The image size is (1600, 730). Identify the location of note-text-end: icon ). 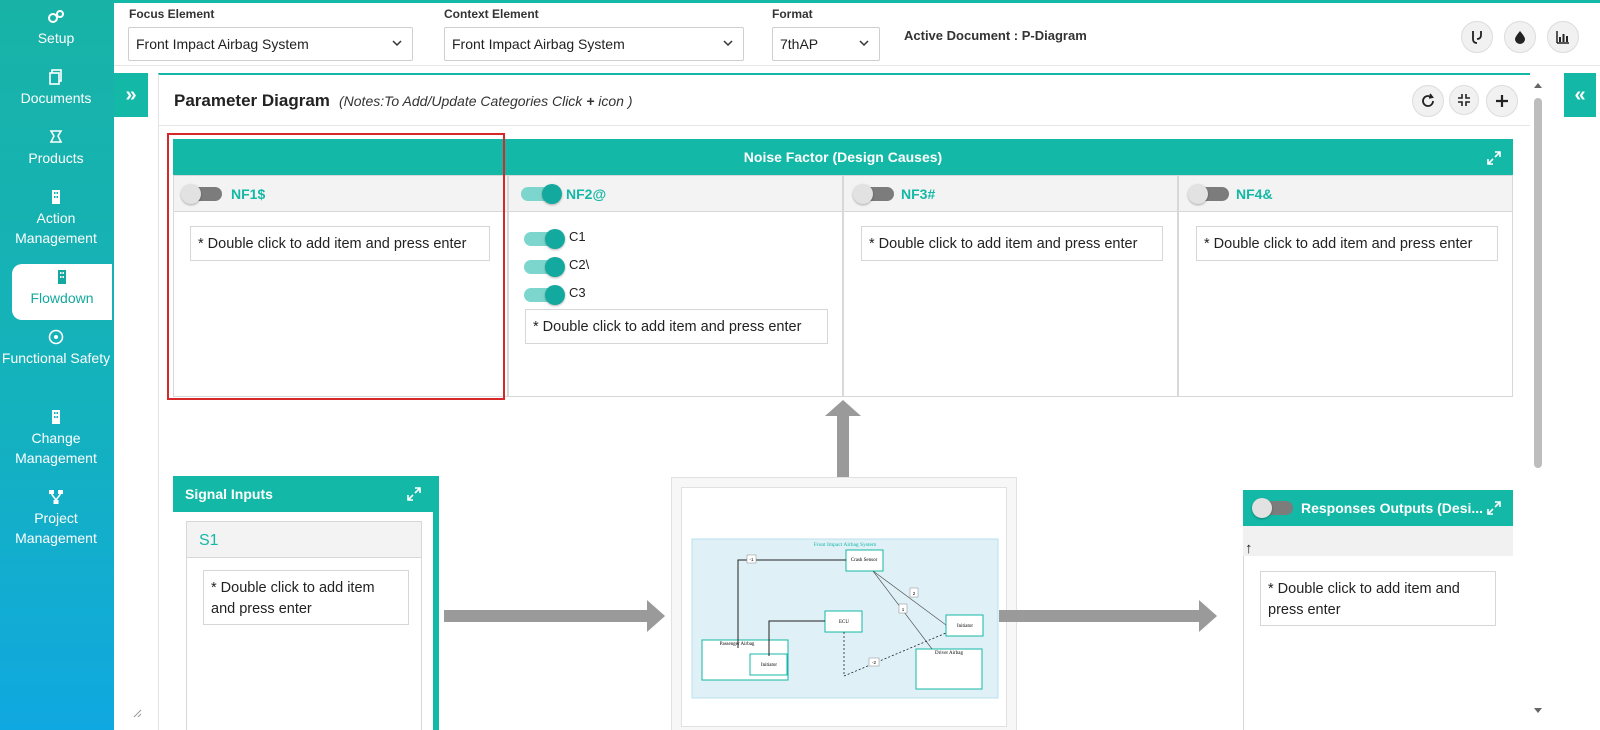
(613, 101).